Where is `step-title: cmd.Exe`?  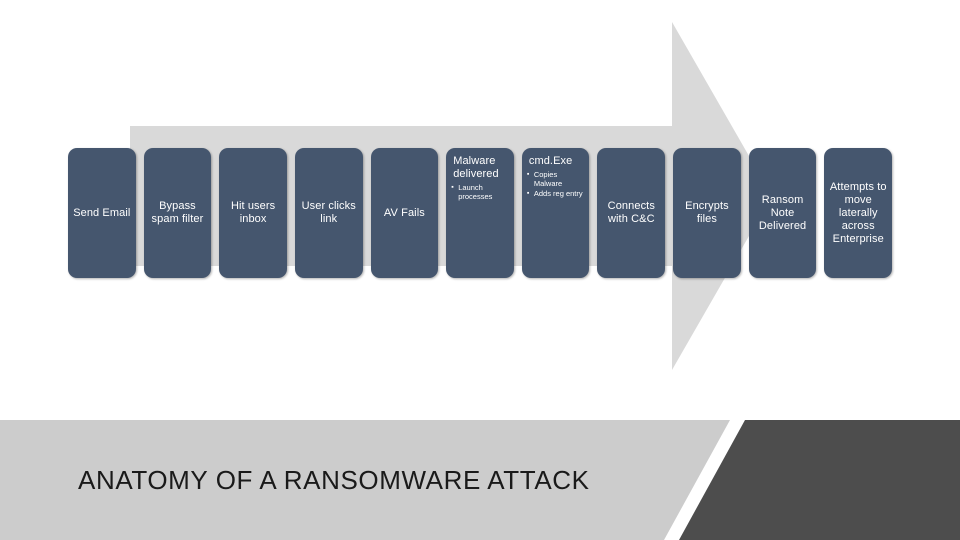
step-title: cmd.Exe is located at coordinates (550, 161).